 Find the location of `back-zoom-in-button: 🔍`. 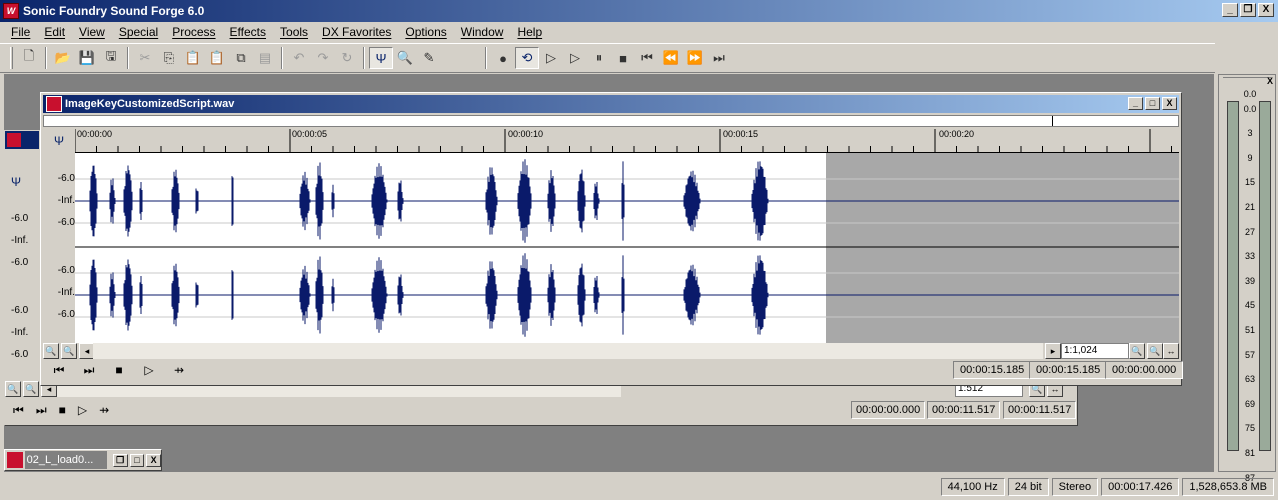

back-zoom-in-button: 🔍 is located at coordinates (13, 389).